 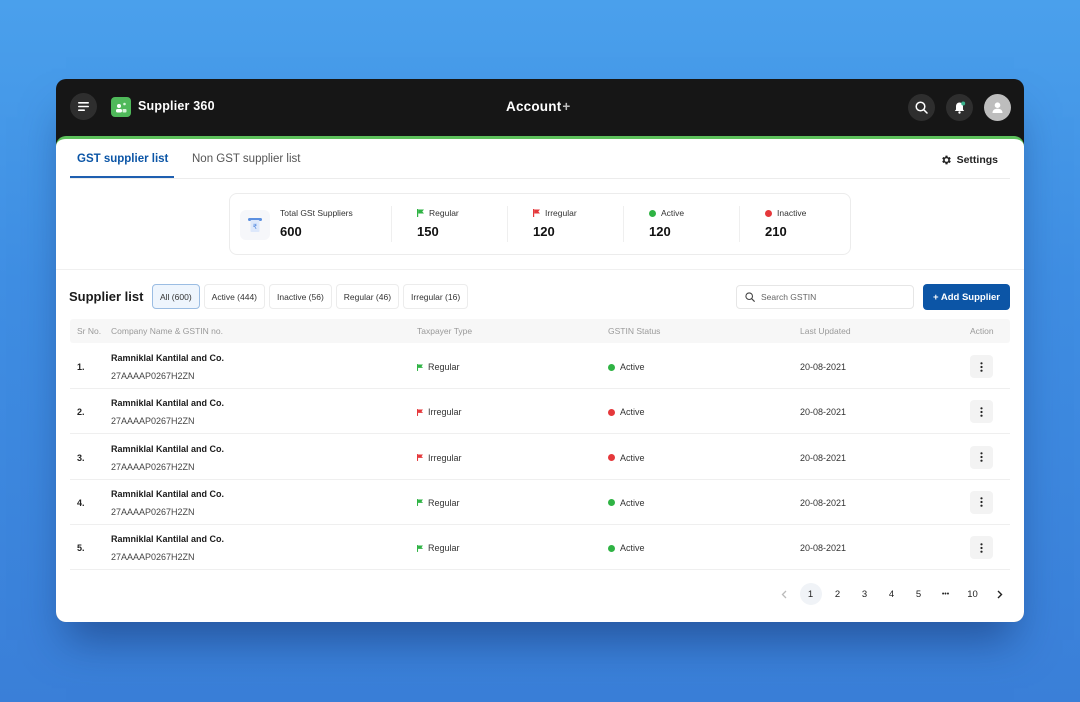 What do you see at coordinates (316, 213) in the screenshot?
I see `stat-label: Total GSt Suppliers` at bounding box center [316, 213].